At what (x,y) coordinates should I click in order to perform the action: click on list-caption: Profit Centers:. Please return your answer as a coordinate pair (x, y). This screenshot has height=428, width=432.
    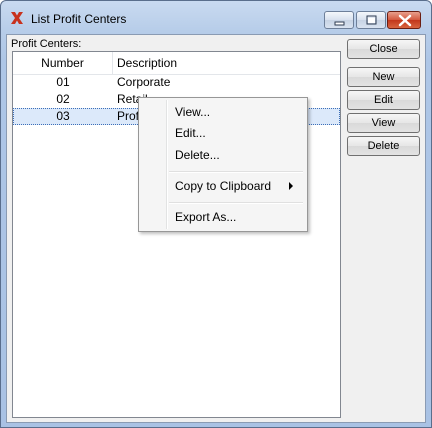
    Looking at the image, I should click on (46, 44).